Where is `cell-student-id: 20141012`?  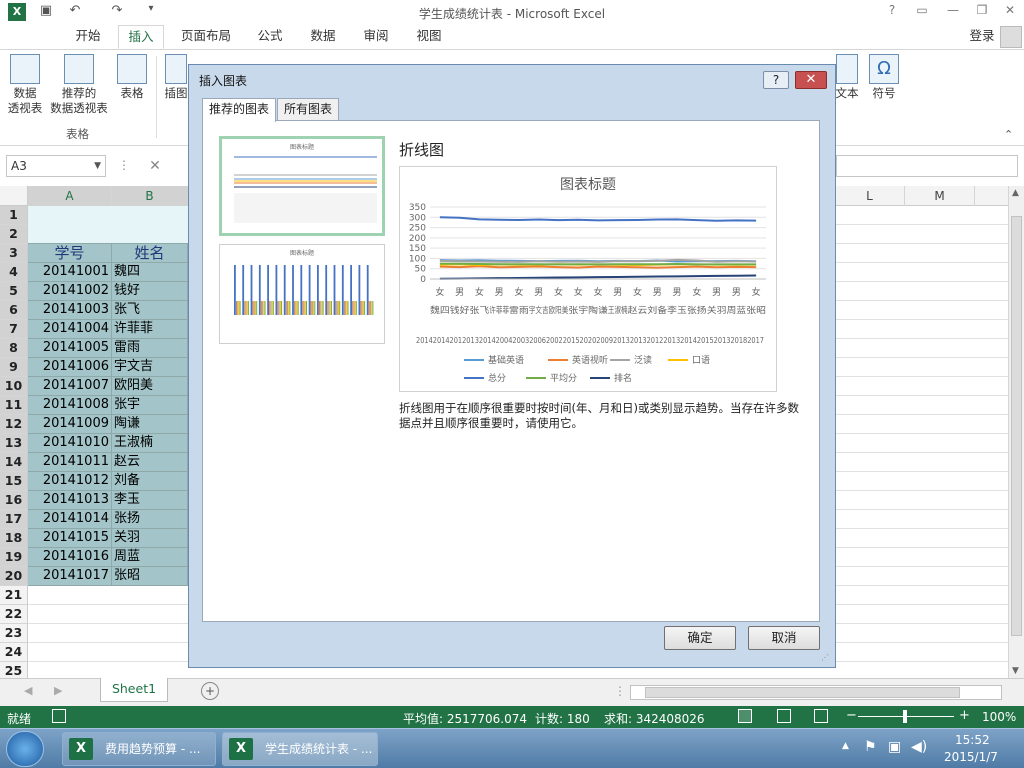
cell-student-id: 20141012 is located at coordinates (70, 481).